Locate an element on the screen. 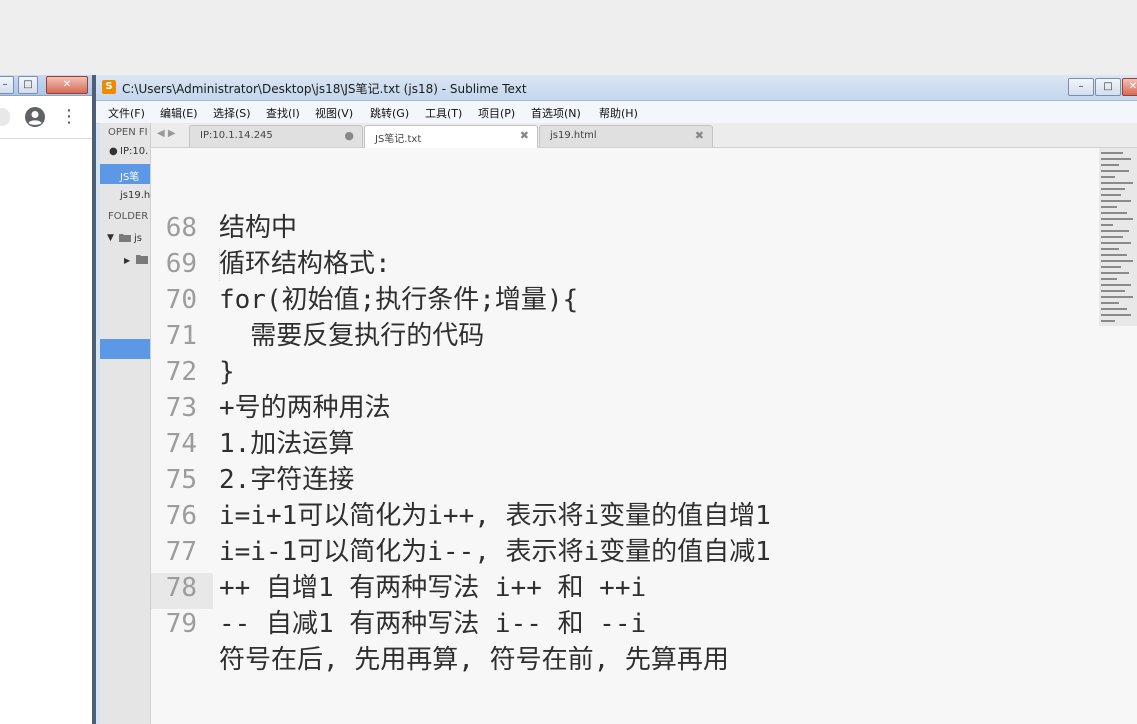 The height and width of the screenshot is (724, 1137). line-number: 79 is located at coordinates (181, 624).